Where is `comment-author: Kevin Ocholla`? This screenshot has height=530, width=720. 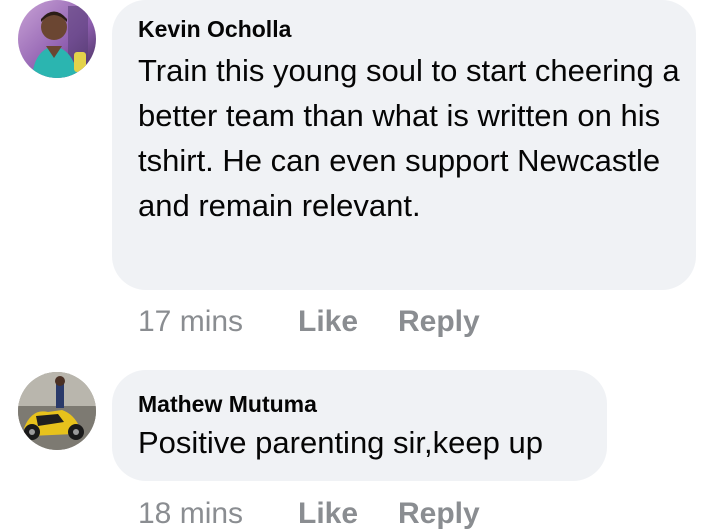 comment-author: Kevin Ocholla is located at coordinates (214, 29).